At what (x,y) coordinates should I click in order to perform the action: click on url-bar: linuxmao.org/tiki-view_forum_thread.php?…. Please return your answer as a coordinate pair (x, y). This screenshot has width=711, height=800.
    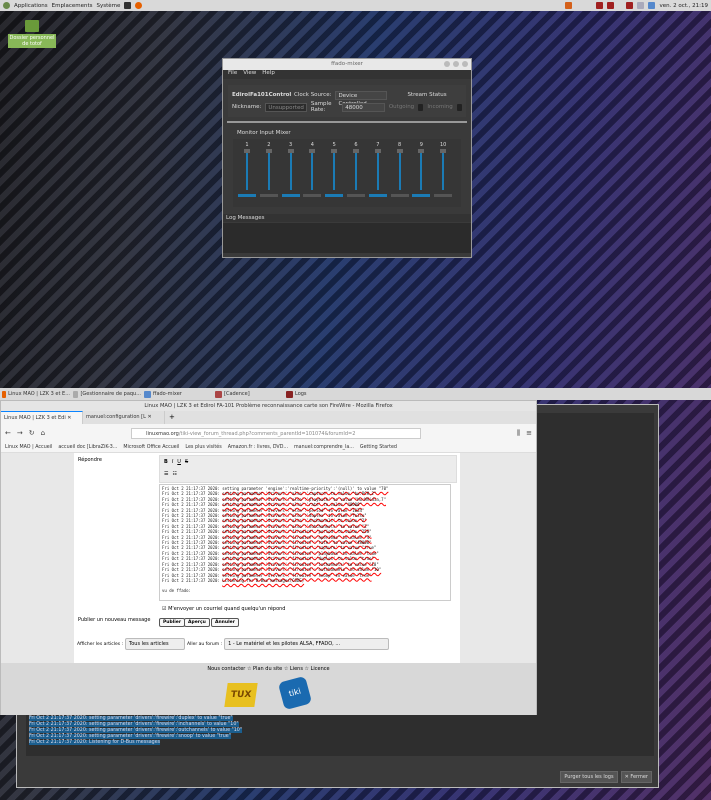
    Looking at the image, I should click on (276, 433).